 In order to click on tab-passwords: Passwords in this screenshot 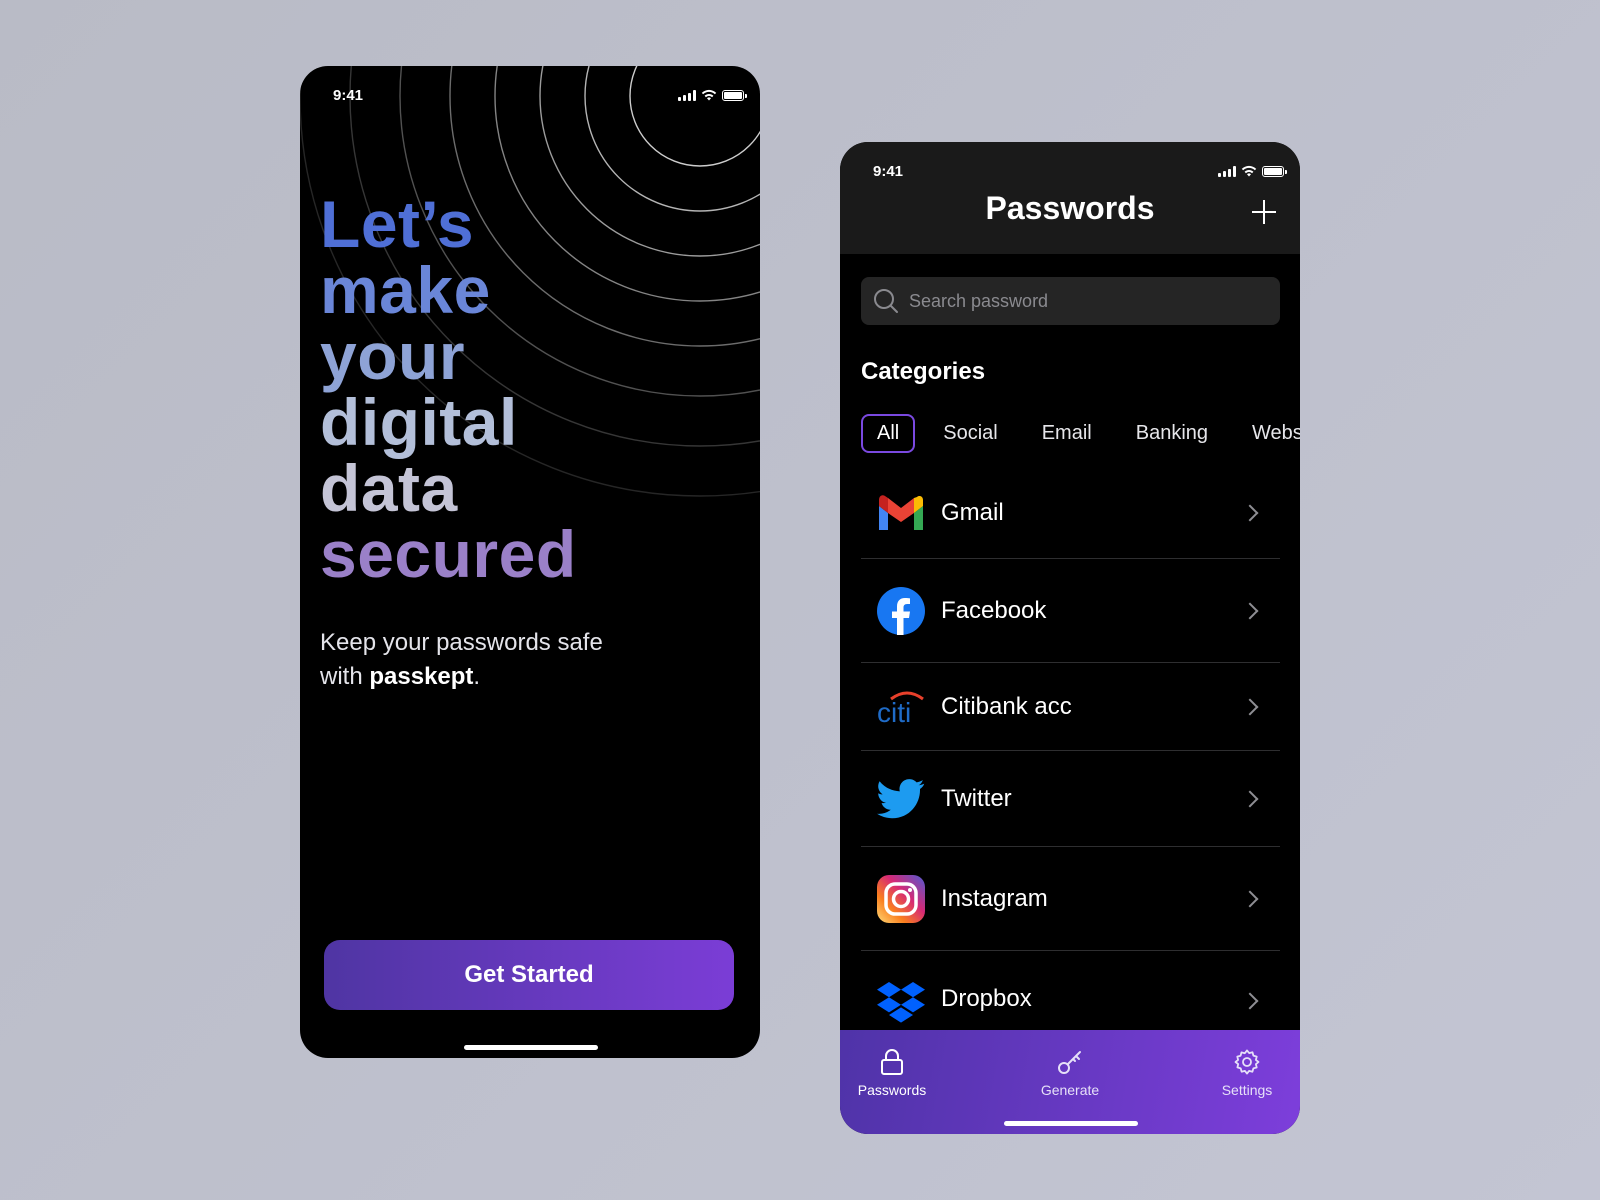, I will do `click(892, 1073)`.